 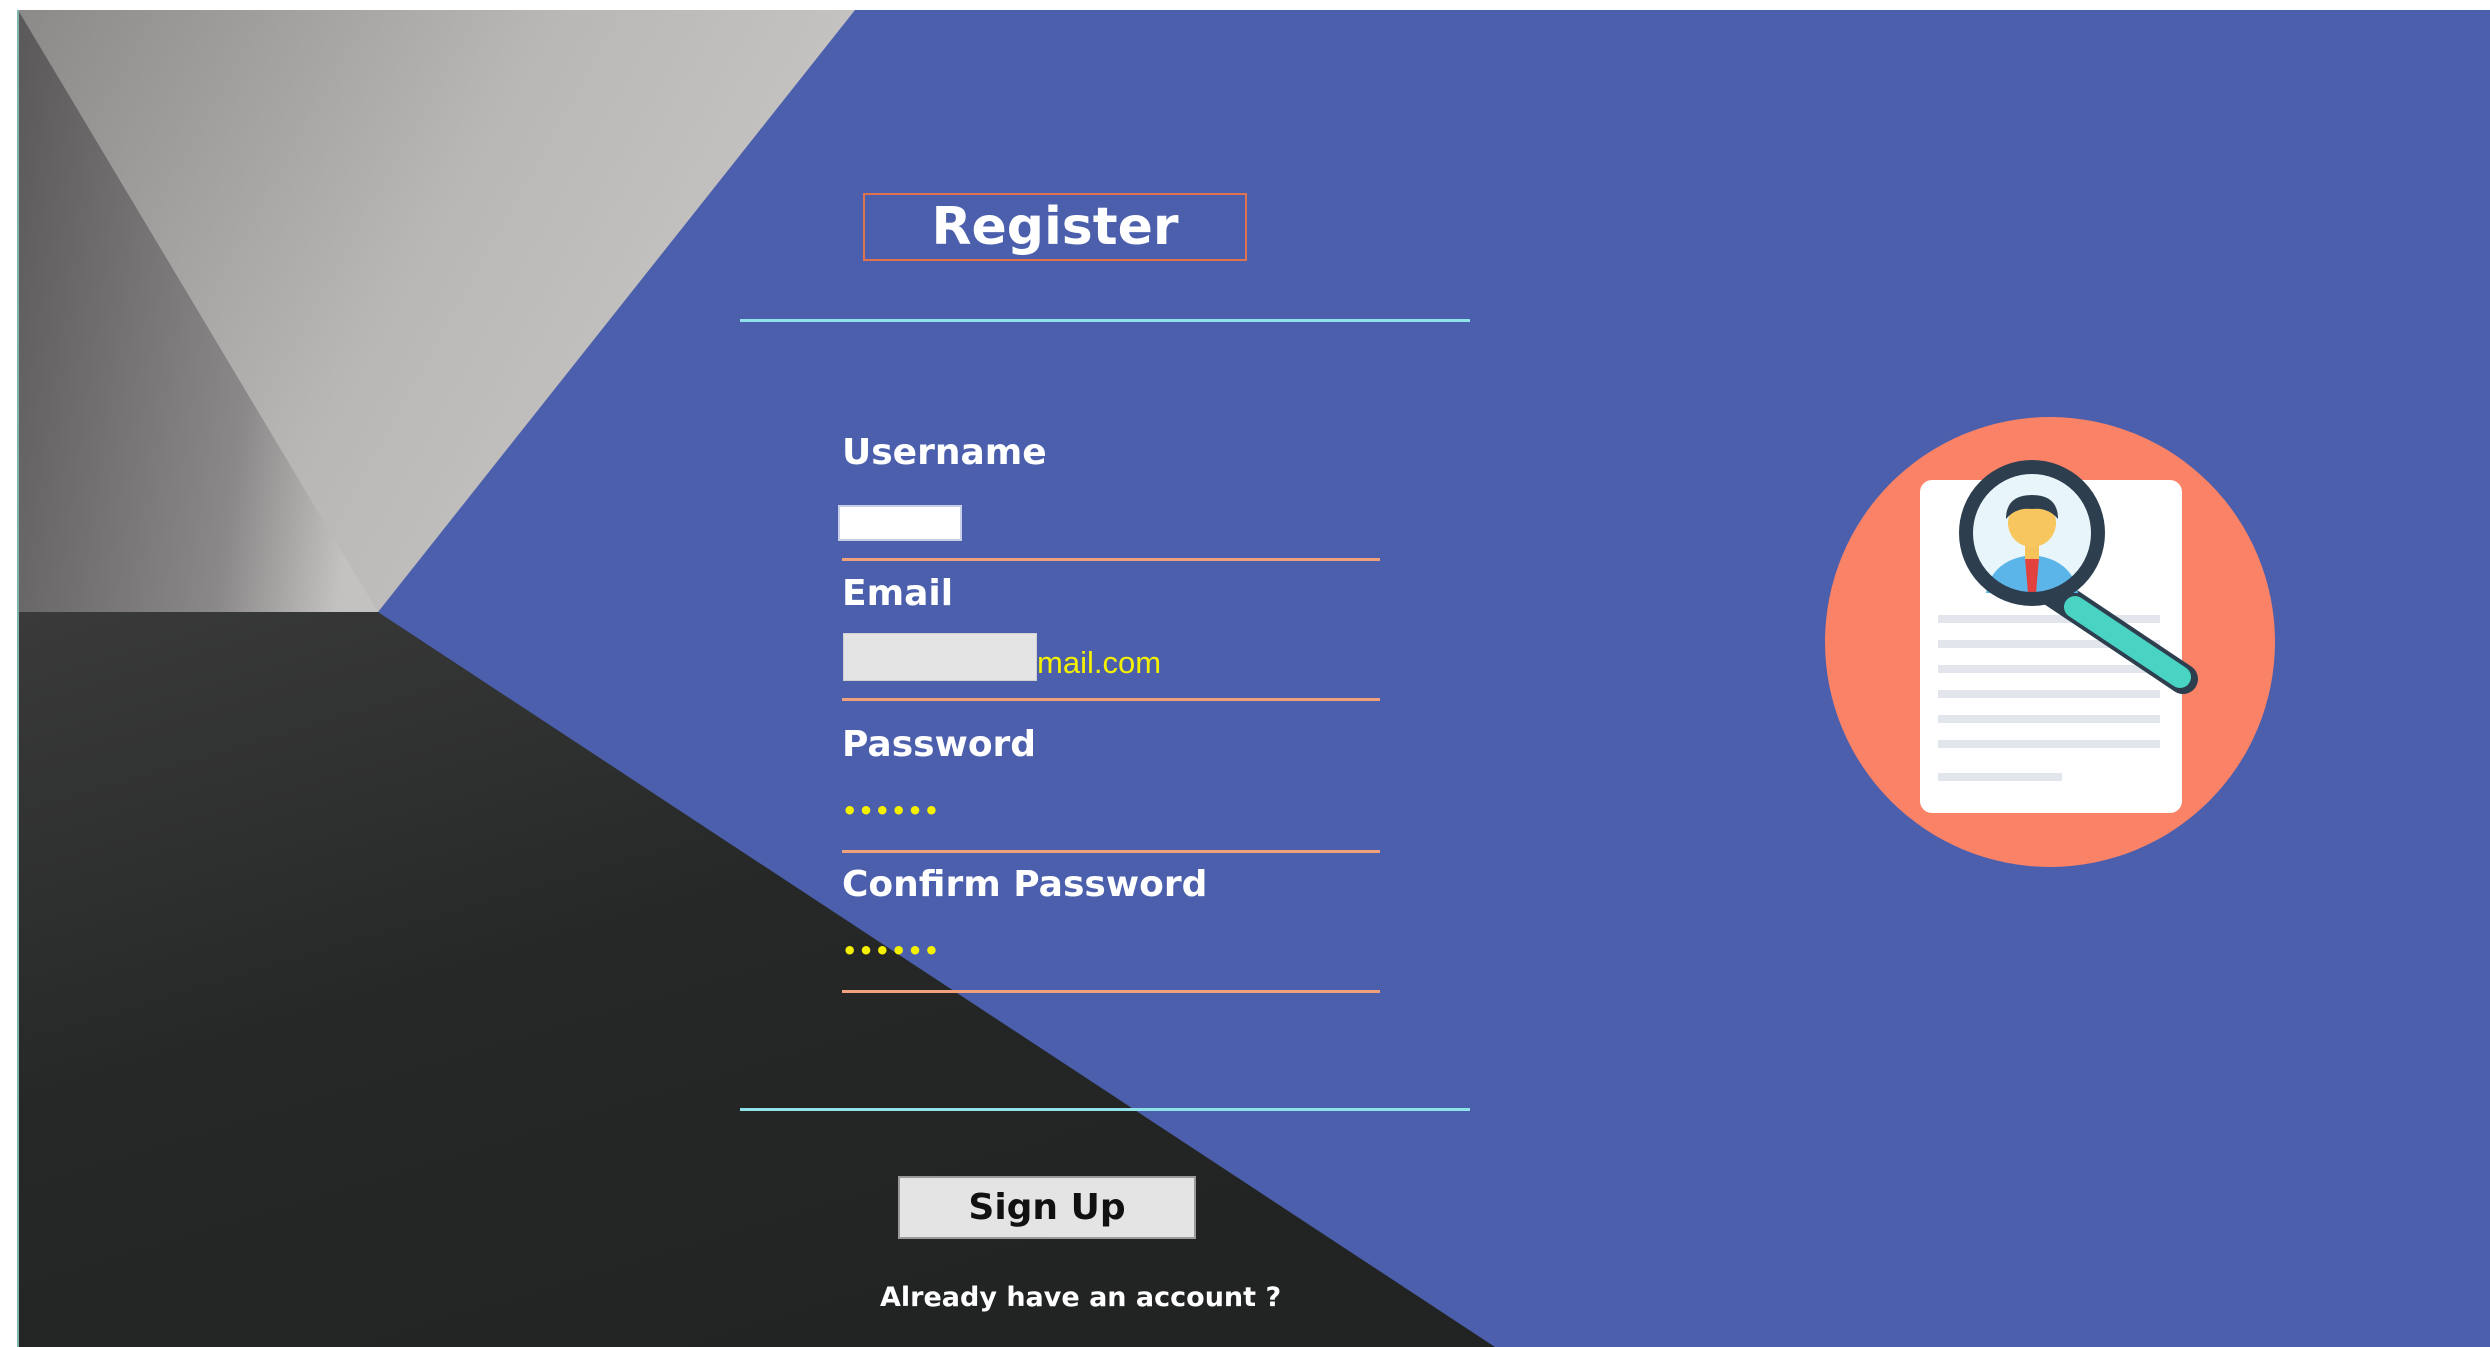 What do you see at coordinates (940, 657) in the screenshot?
I see `email-input` at bounding box center [940, 657].